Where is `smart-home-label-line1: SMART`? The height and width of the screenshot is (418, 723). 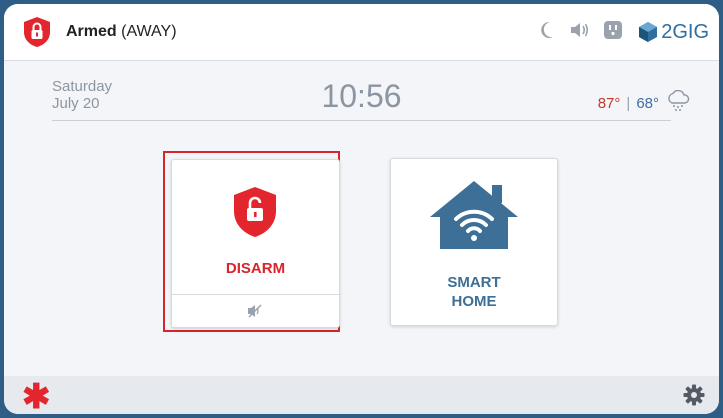
smart-home-label-line1: SMART is located at coordinates (474, 282).